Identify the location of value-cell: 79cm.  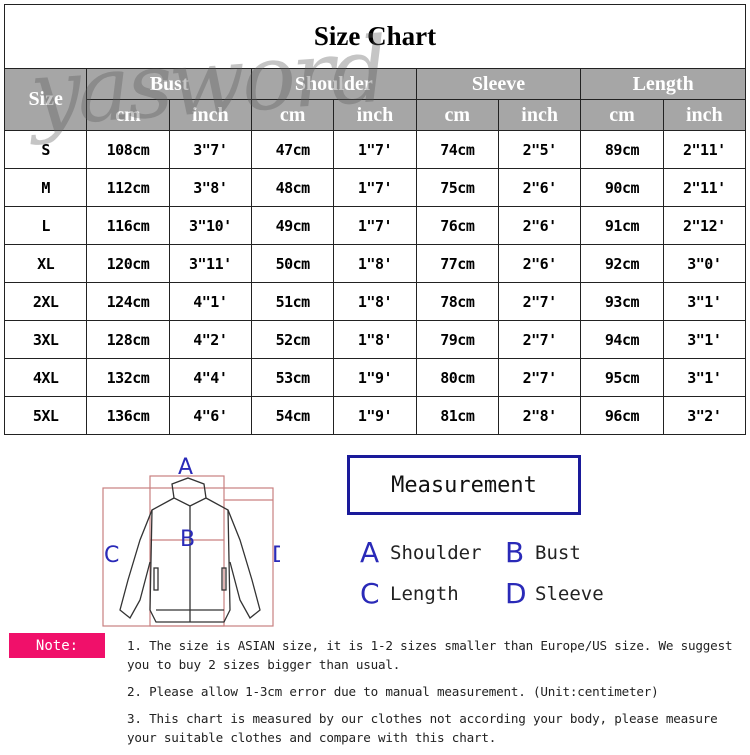
(457, 339).